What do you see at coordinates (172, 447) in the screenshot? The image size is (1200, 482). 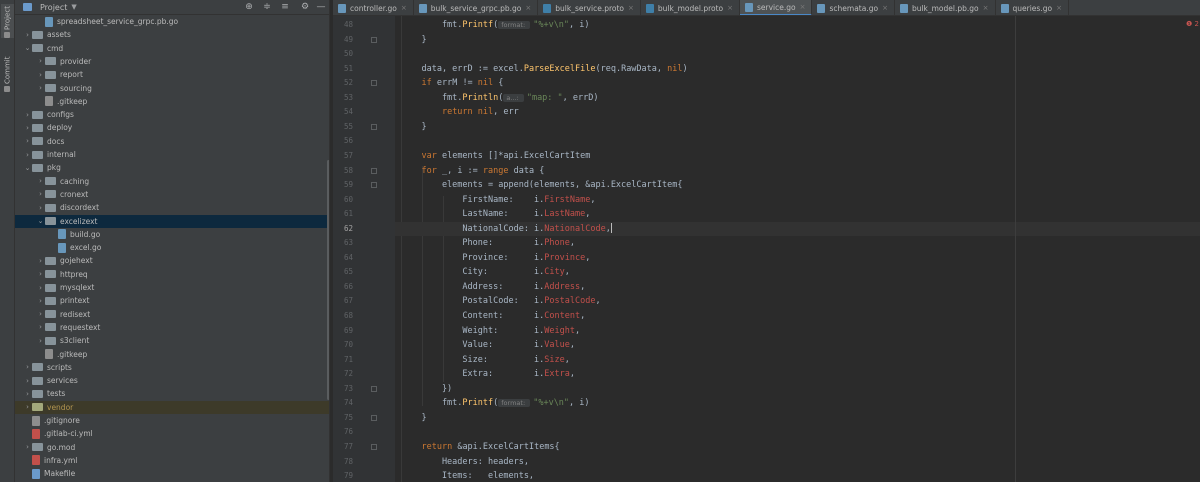 I see `tree-folder: › go.mod` at bounding box center [172, 447].